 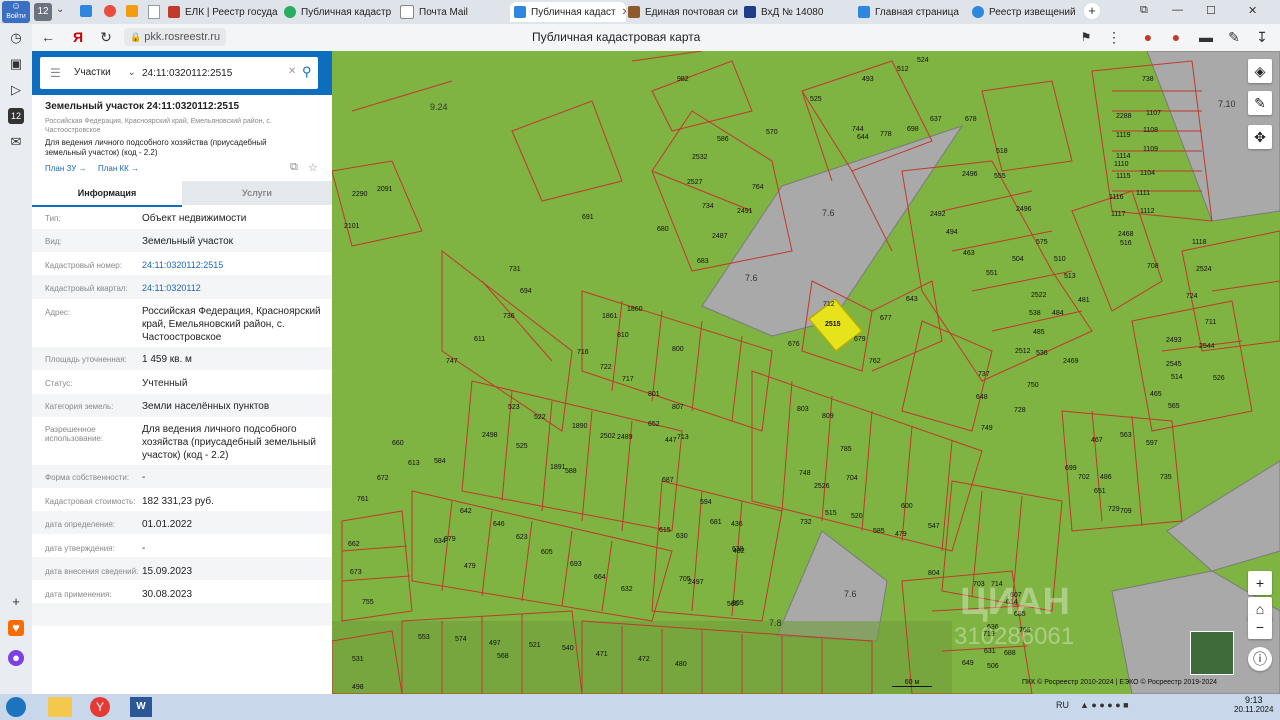 What do you see at coordinates (610, 316) in the screenshot?
I see `parcel-number-label: 1861` at bounding box center [610, 316].